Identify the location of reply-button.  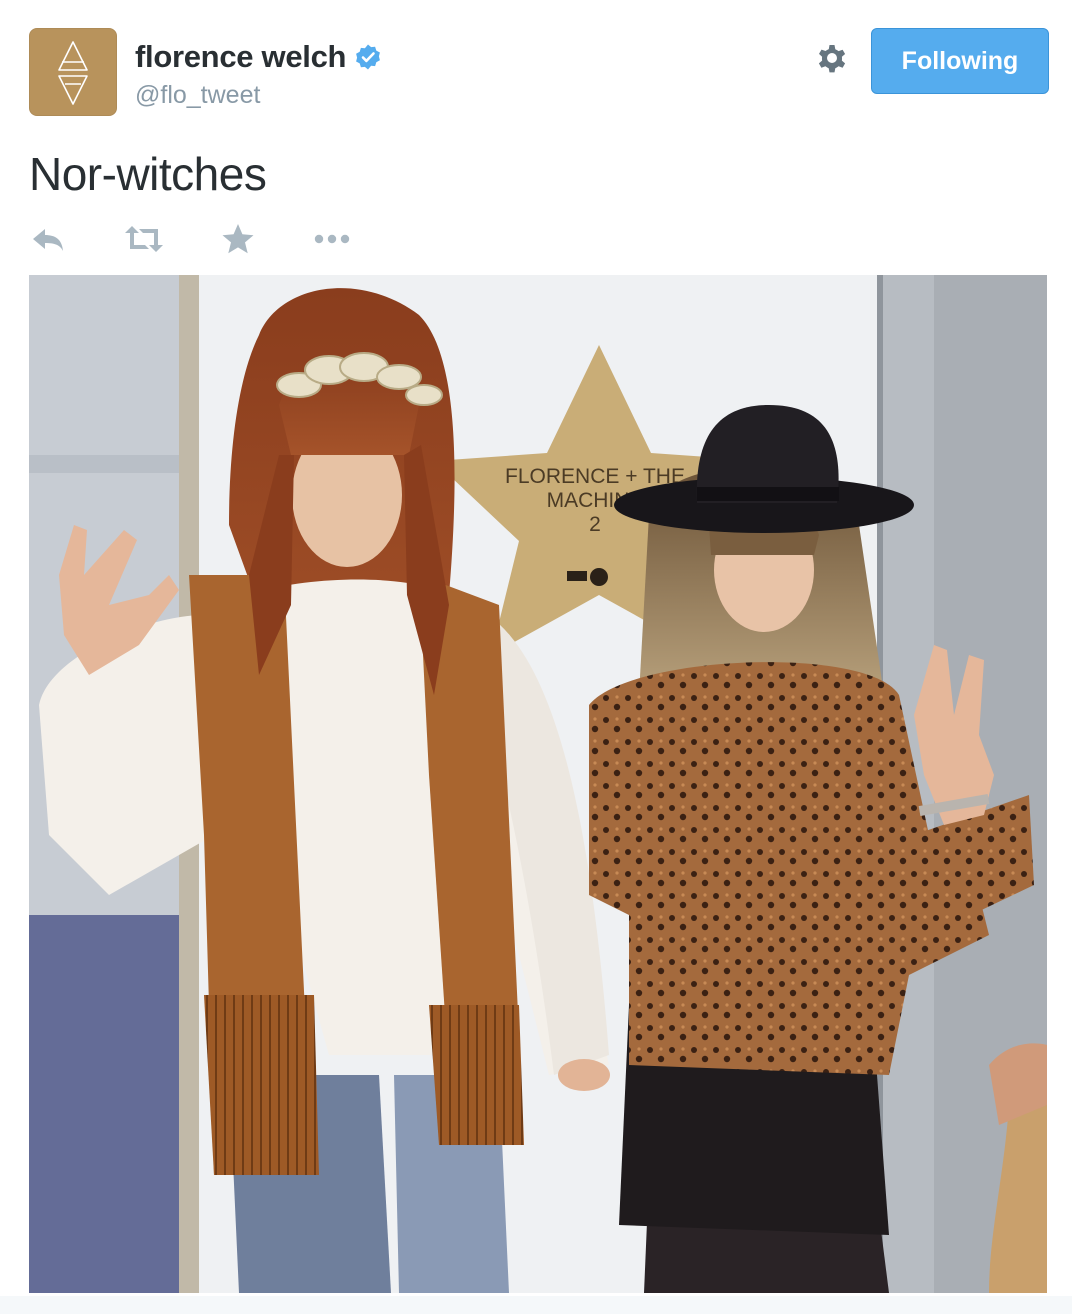
(48, 239).